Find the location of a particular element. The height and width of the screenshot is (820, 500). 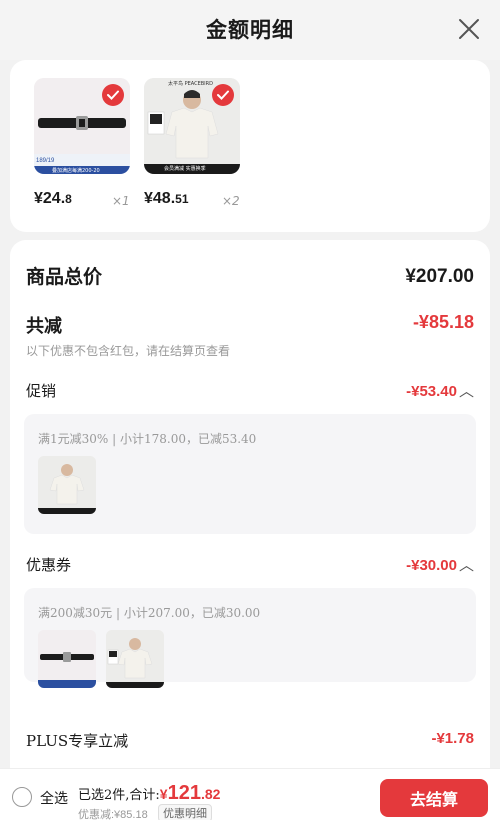

shirt-brand-text: 太平鸟 PEACEBIRD is located at coordinates (190, 84).